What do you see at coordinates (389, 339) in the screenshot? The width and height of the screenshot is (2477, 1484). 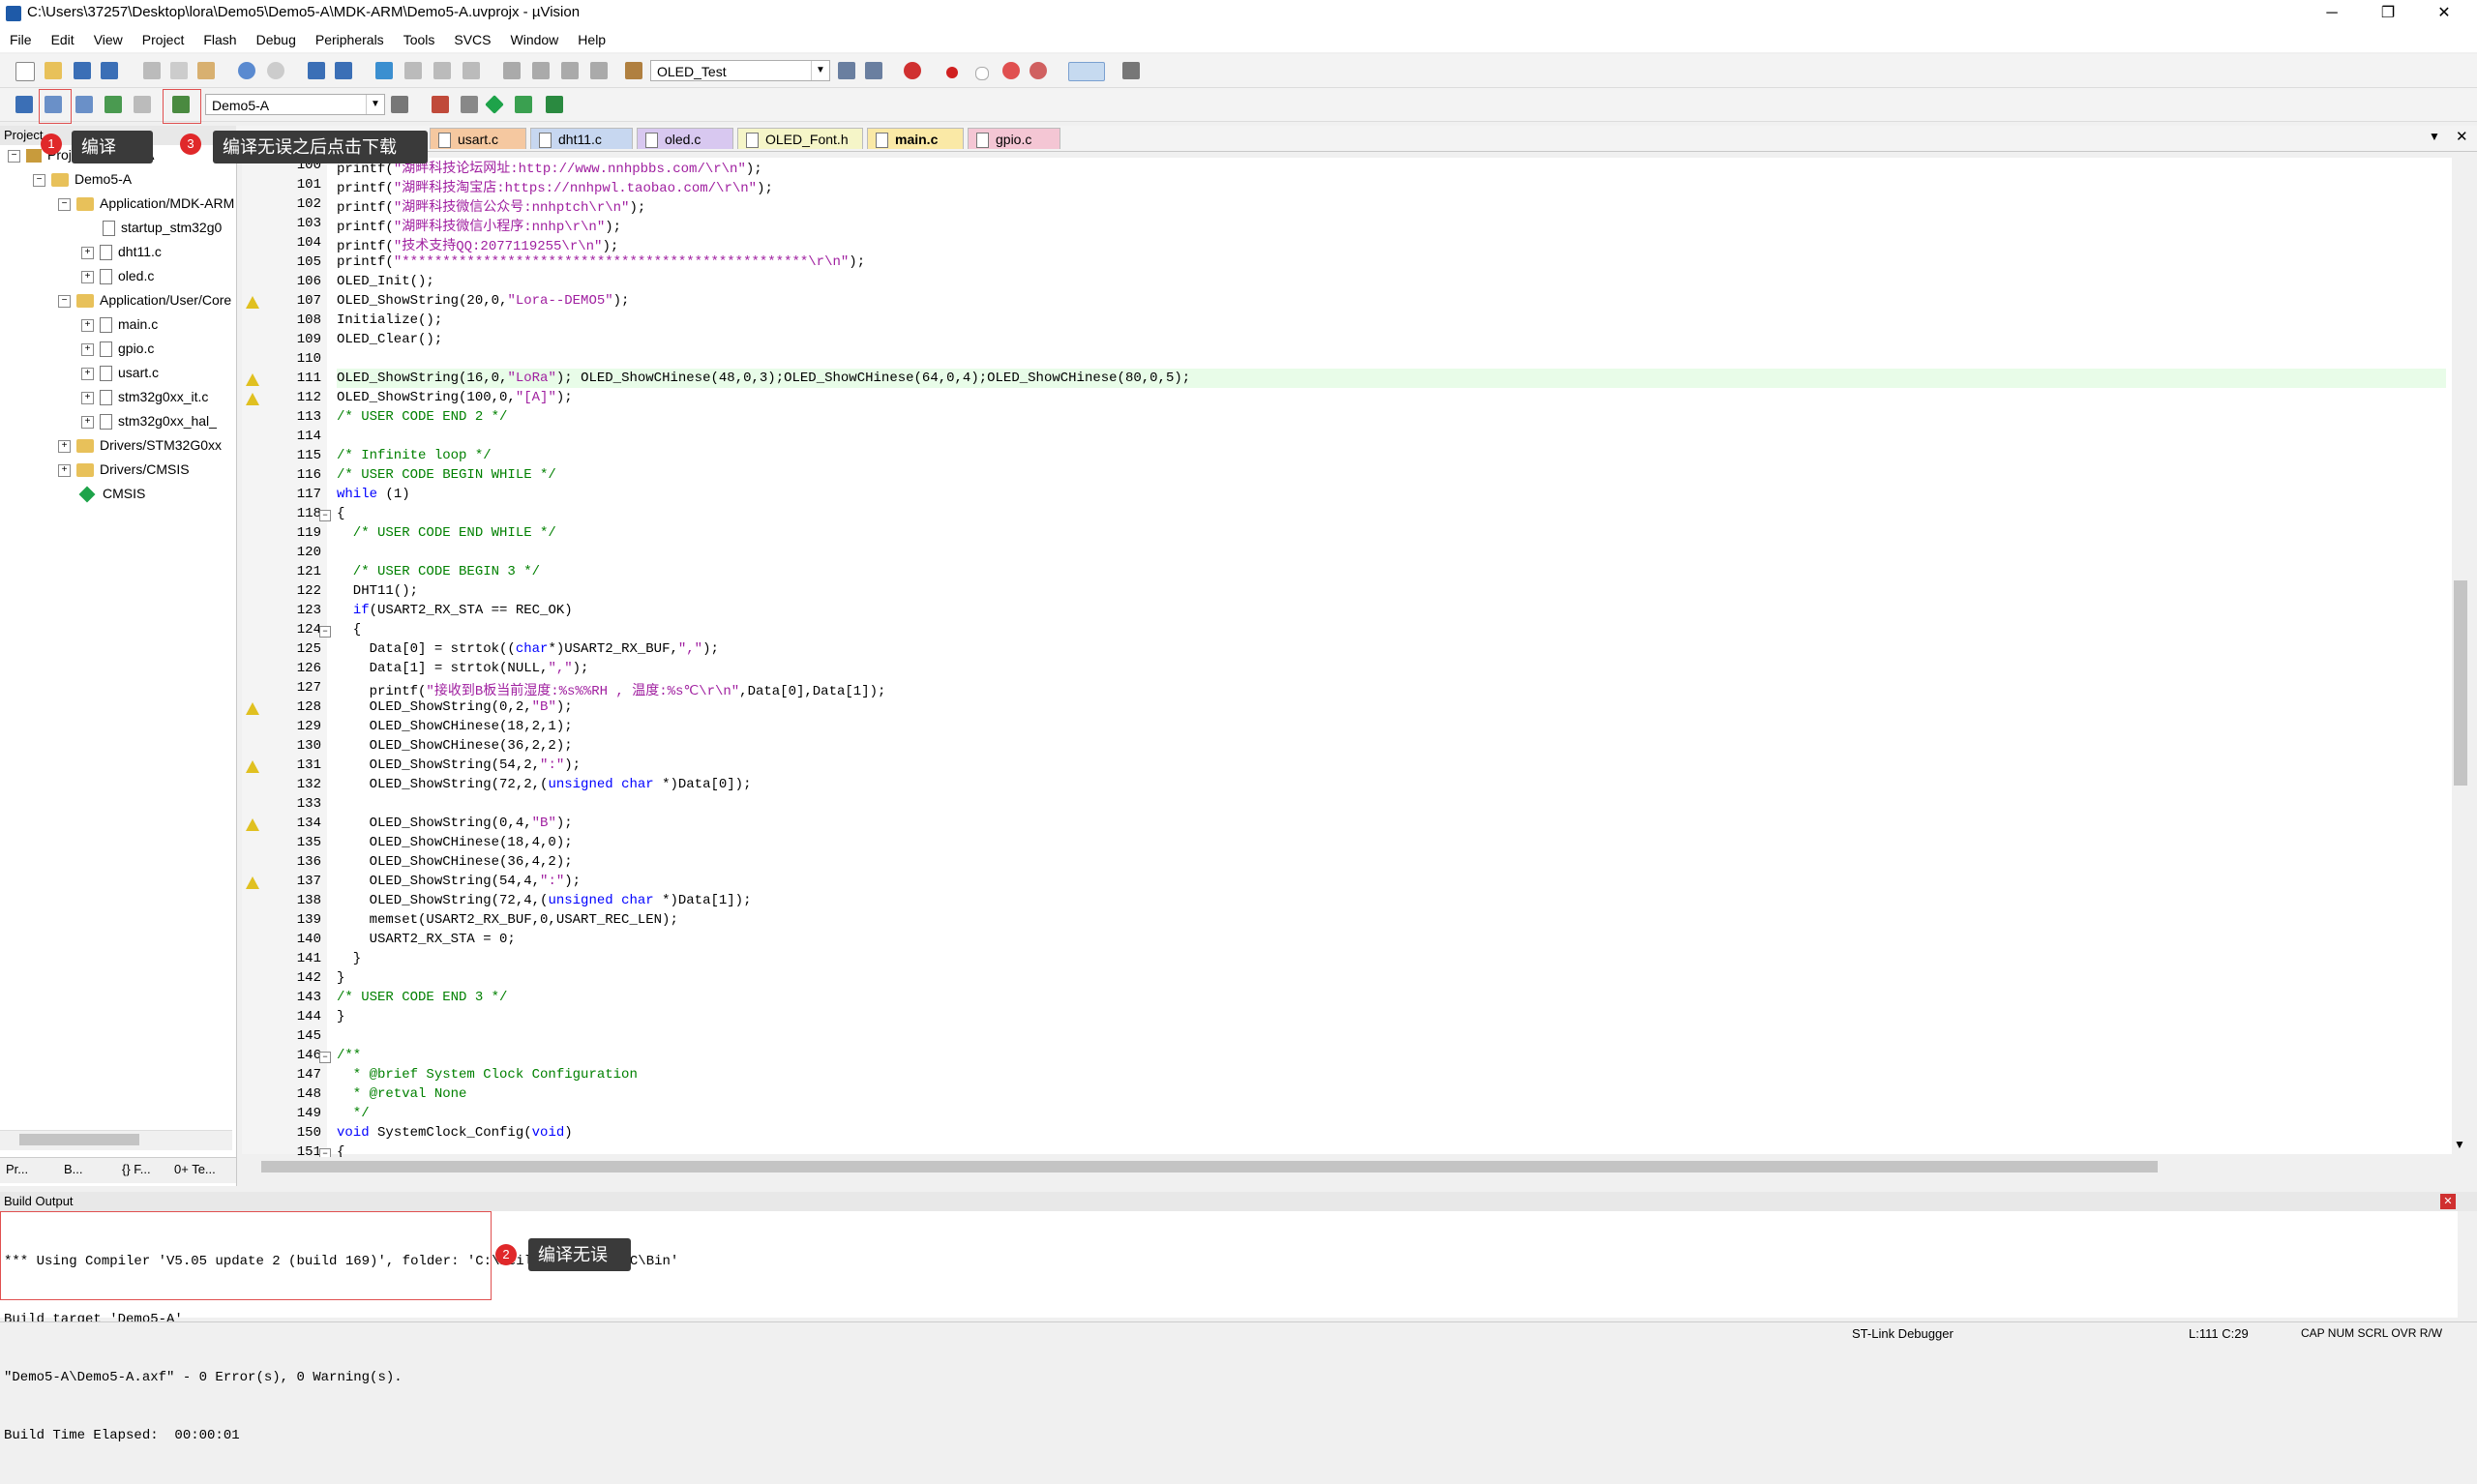 I see `code-line: OLED_Clear();` at bounding box center [389, 339].